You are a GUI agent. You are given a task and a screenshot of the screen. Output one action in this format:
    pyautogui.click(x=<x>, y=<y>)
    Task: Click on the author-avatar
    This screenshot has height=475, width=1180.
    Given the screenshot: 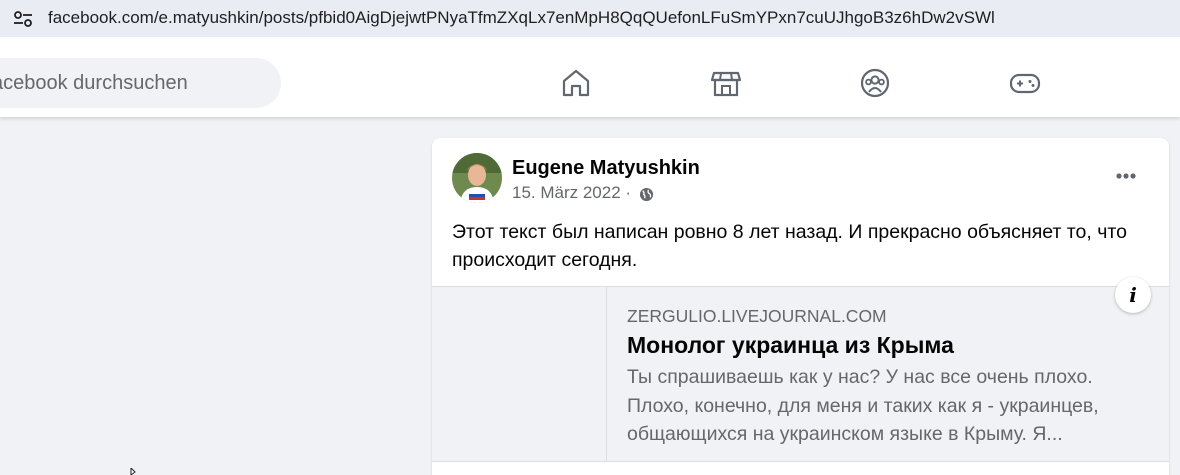 What is the action you would take?
    pyautogui.click(x=477, y=178)
    